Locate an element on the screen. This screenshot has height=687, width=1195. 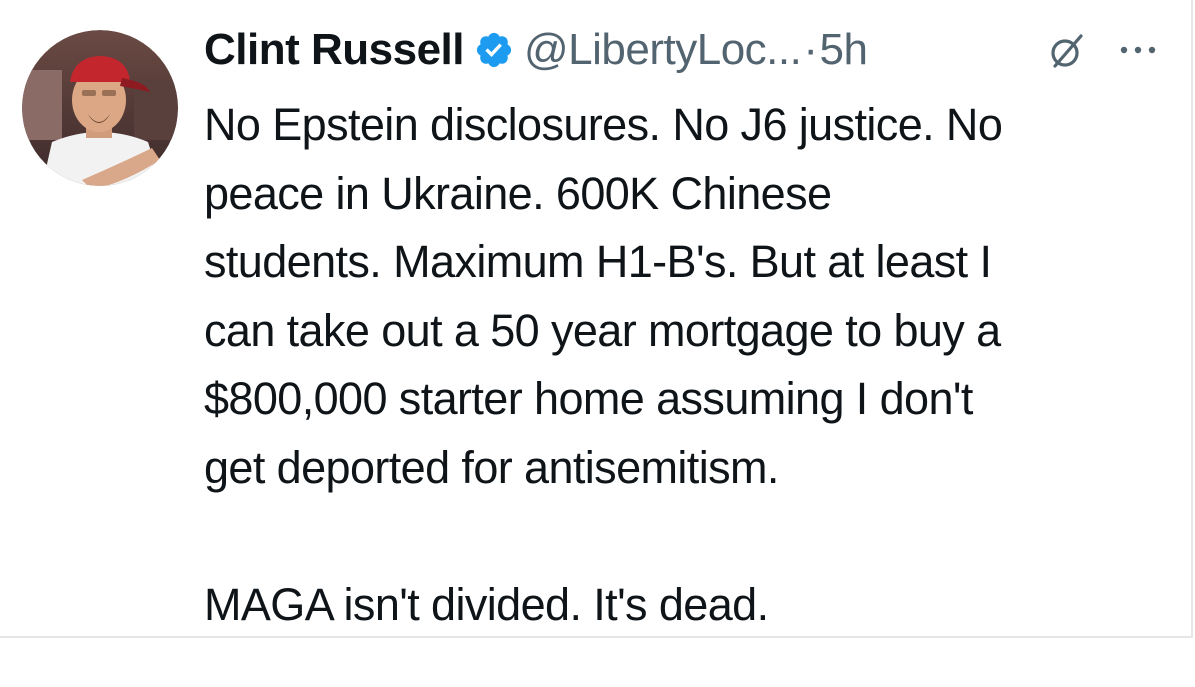
more-options-icon is located at coordinates (1138, 50).